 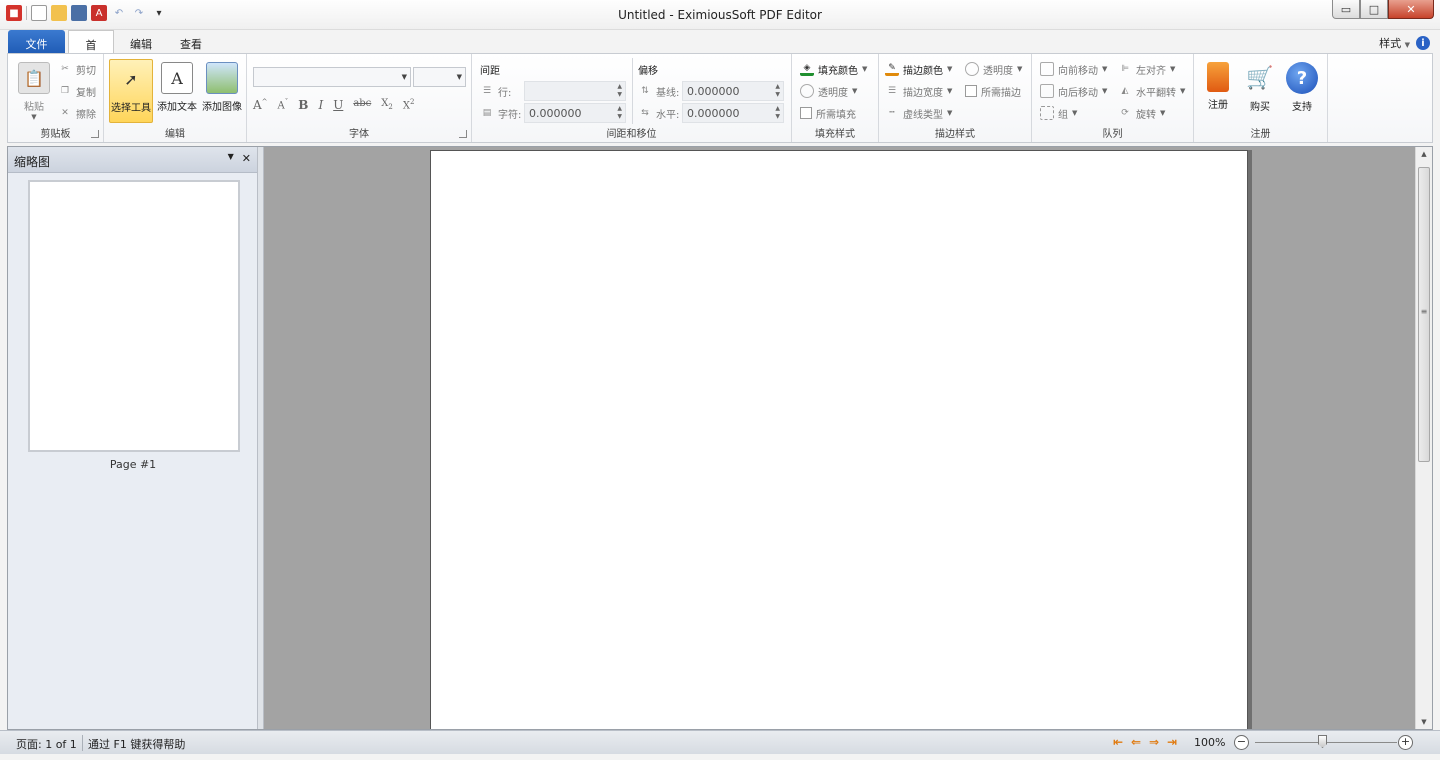 I want to click on x-delete-icon: ✕, so click(x=65, y=113).